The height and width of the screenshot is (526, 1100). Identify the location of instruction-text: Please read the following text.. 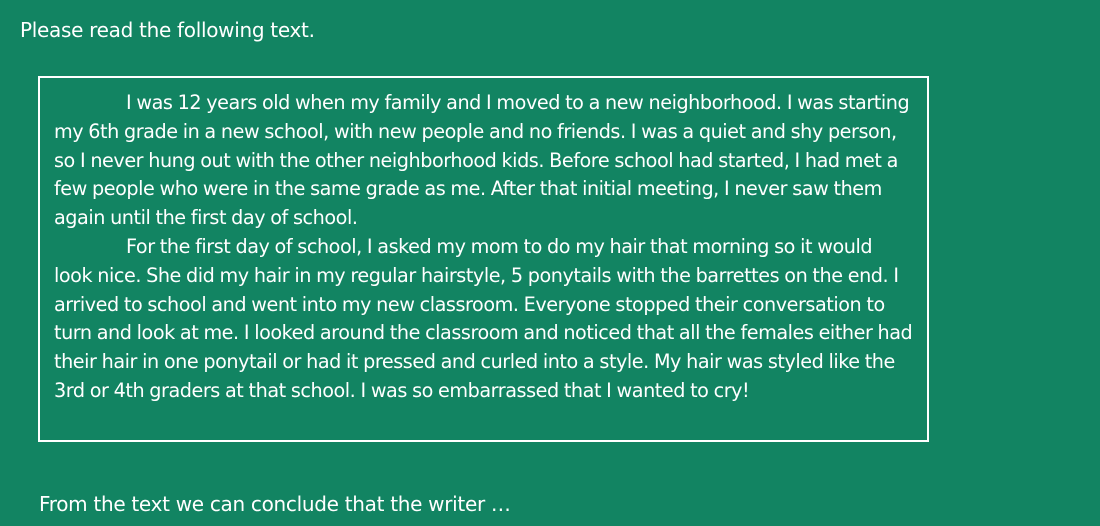
(167, 30).